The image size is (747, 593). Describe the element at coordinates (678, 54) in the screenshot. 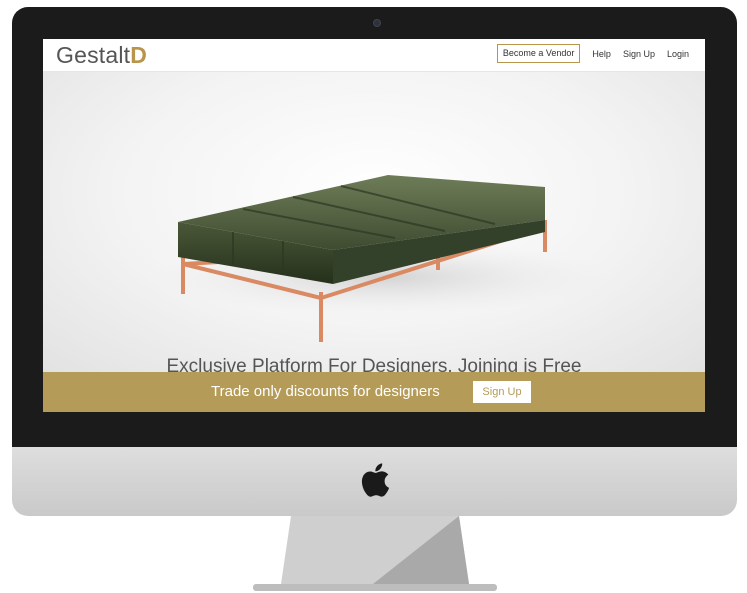

I see `nav-login-link: Login` at that location.